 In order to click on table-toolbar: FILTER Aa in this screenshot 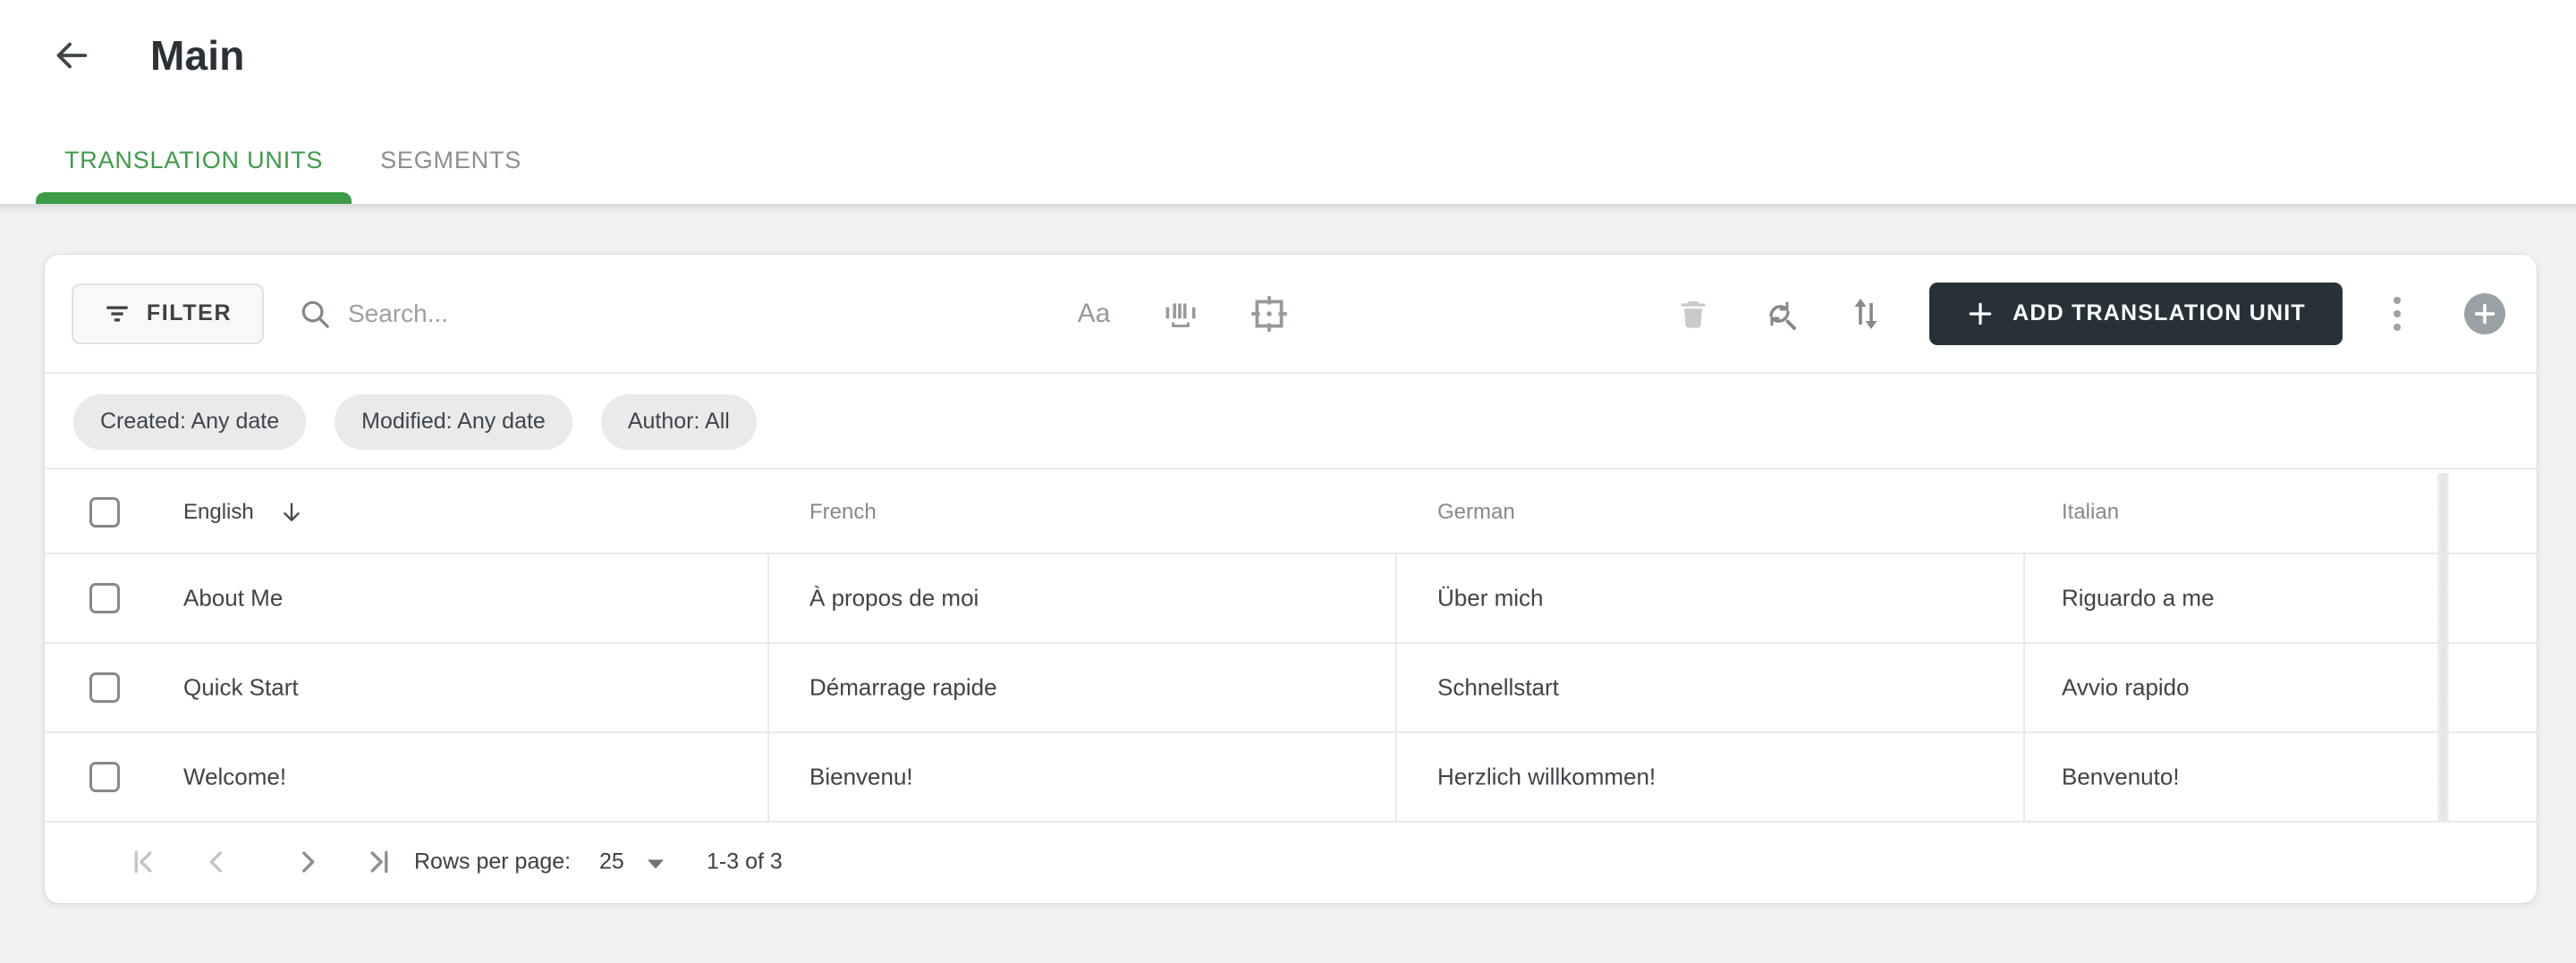, I will do `click(1291, 314)`.